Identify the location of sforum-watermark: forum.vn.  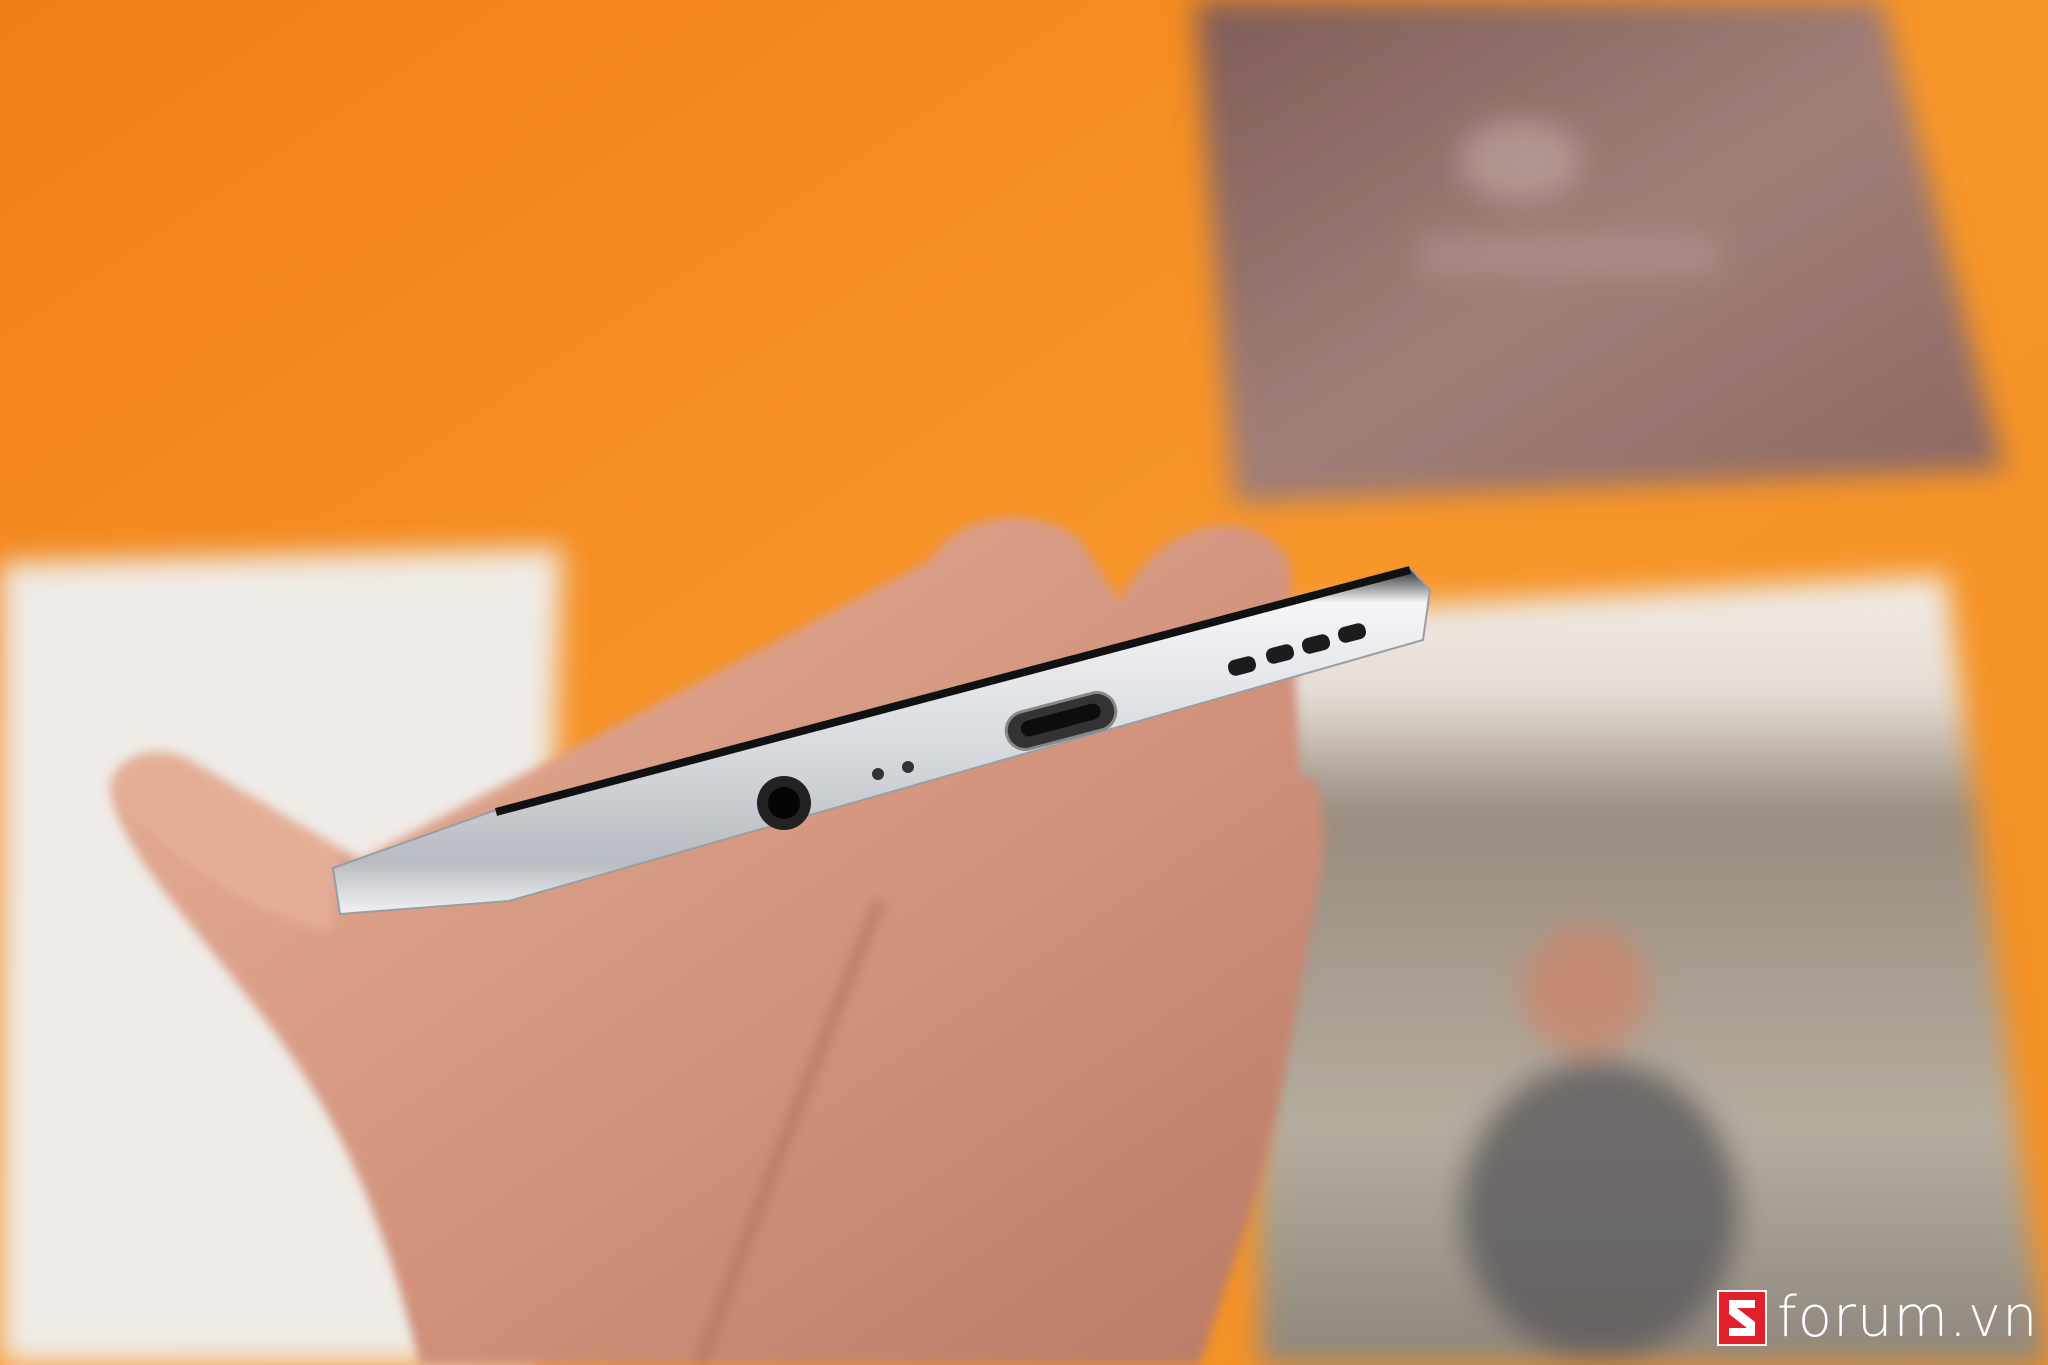
(1877, 1318).